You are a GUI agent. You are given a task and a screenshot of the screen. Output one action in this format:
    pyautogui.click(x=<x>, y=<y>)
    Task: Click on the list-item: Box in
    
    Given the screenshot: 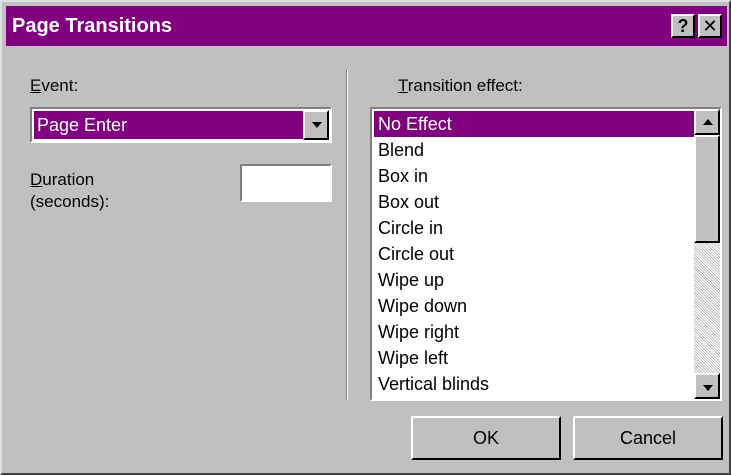 What is the action you would take?
    pyautogui.click(x=534, y=176)
    